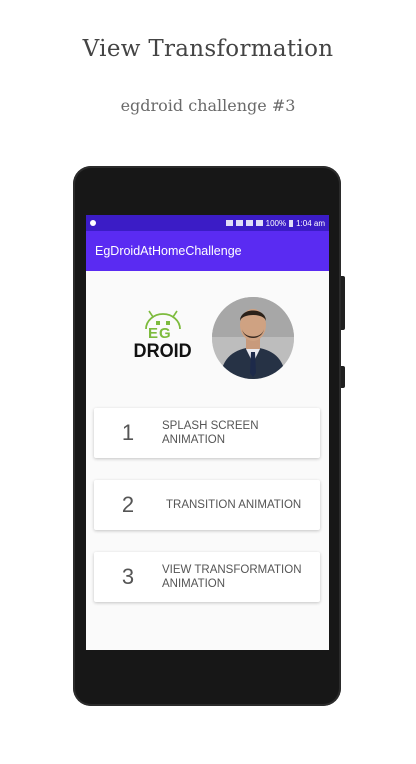 This screenshot has height=764, width=416. I want to click on app-title: EgDroidAtHomeChallenge, so click(168, 251).